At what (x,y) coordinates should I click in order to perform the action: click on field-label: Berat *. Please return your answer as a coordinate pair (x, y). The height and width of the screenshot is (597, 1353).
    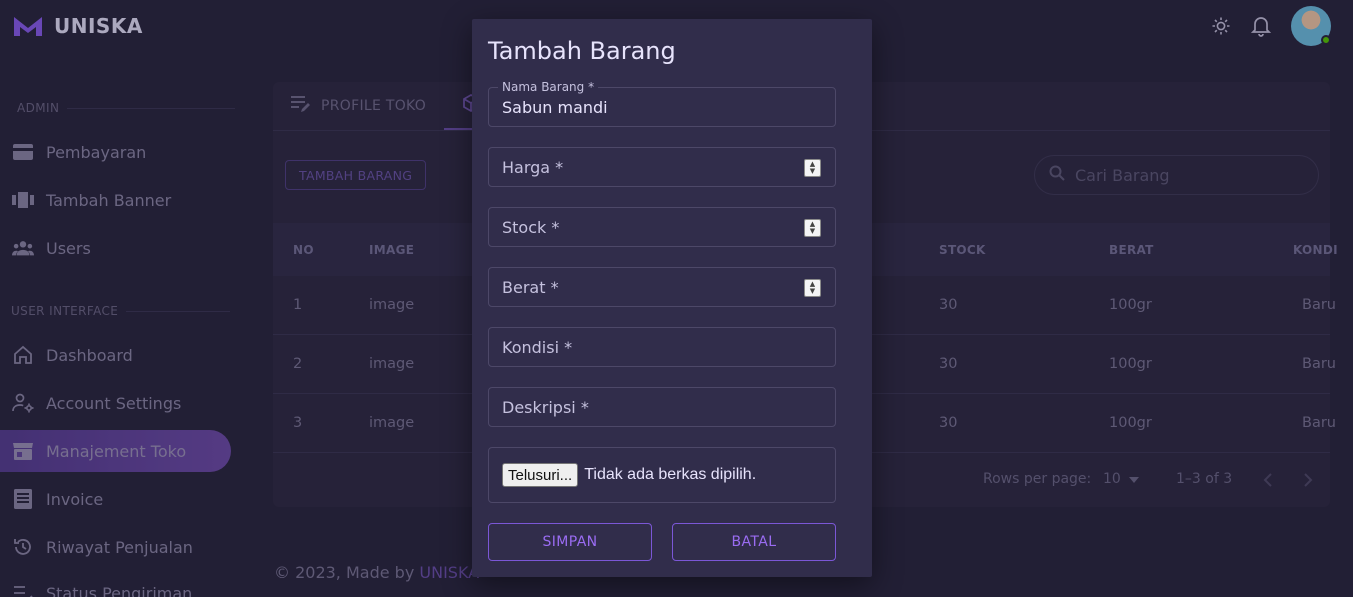
    Looking at the image, I should click on (530, 287).